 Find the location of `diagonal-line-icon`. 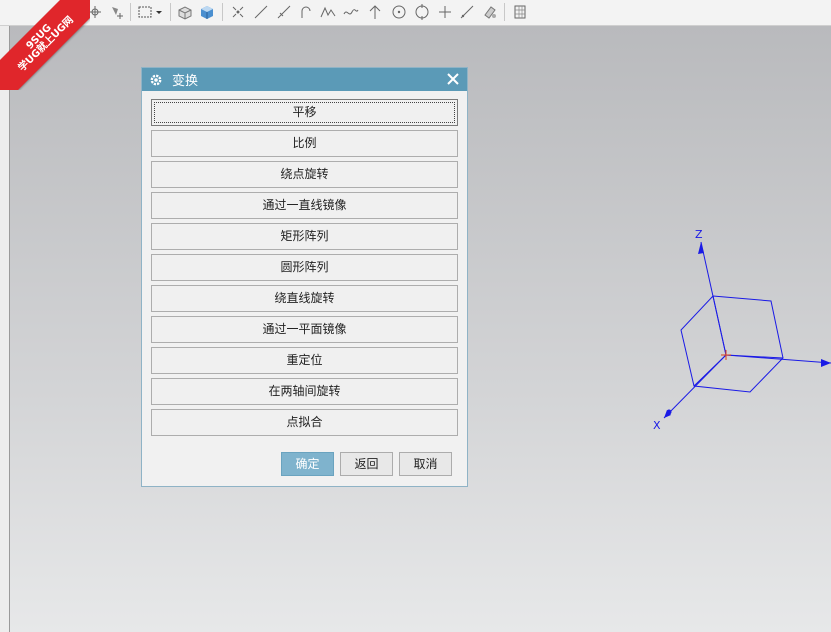

diagonal-line-icon is located at coordinates (467, 12).